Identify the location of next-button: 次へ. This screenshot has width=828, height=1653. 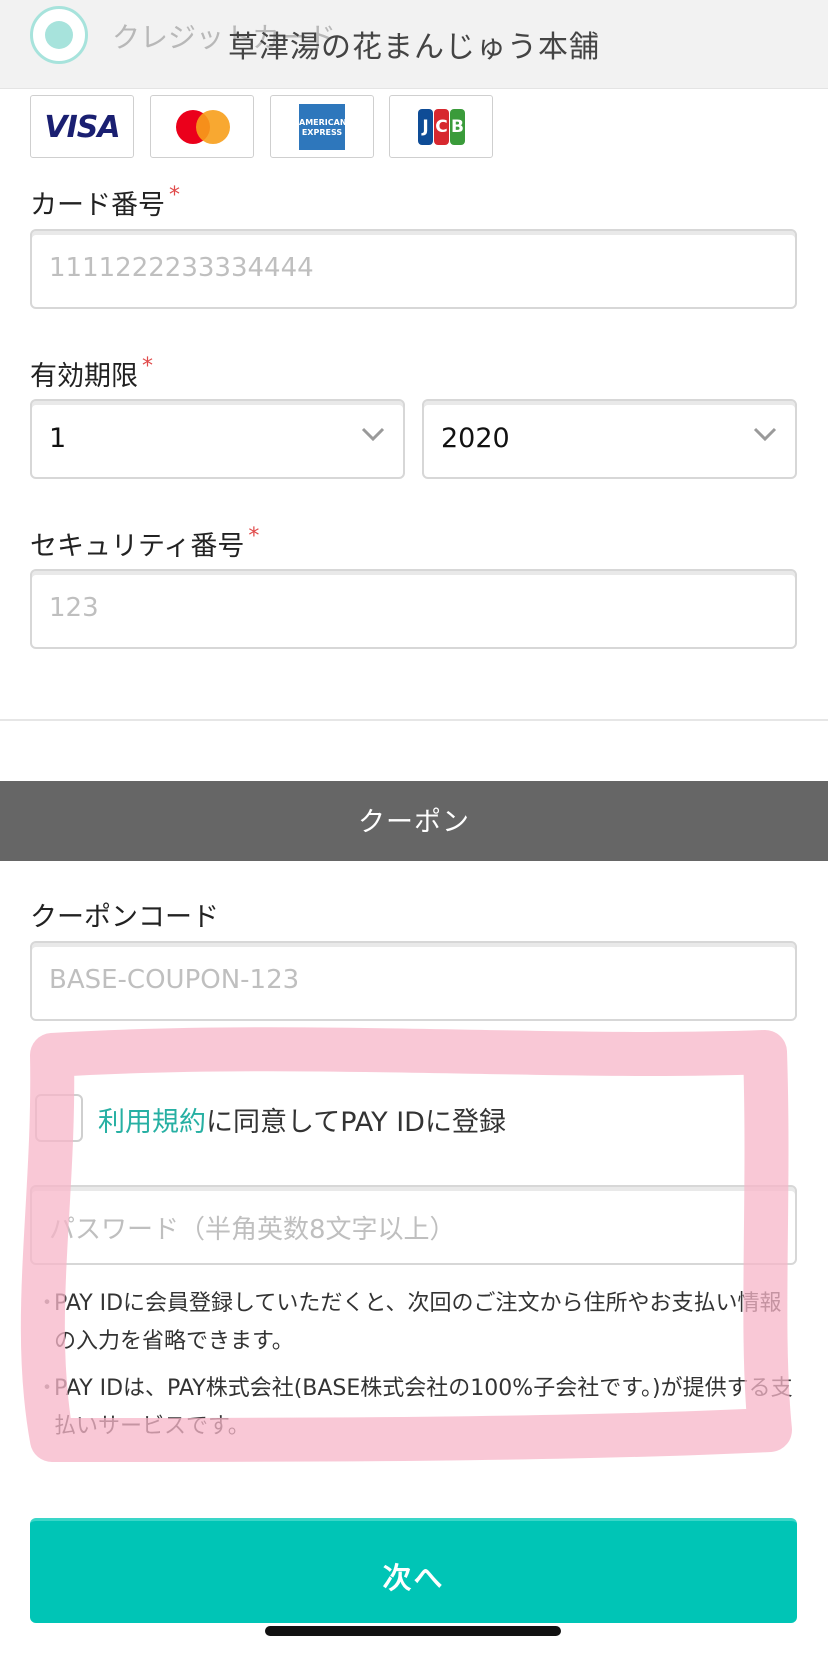
(413, 1570).